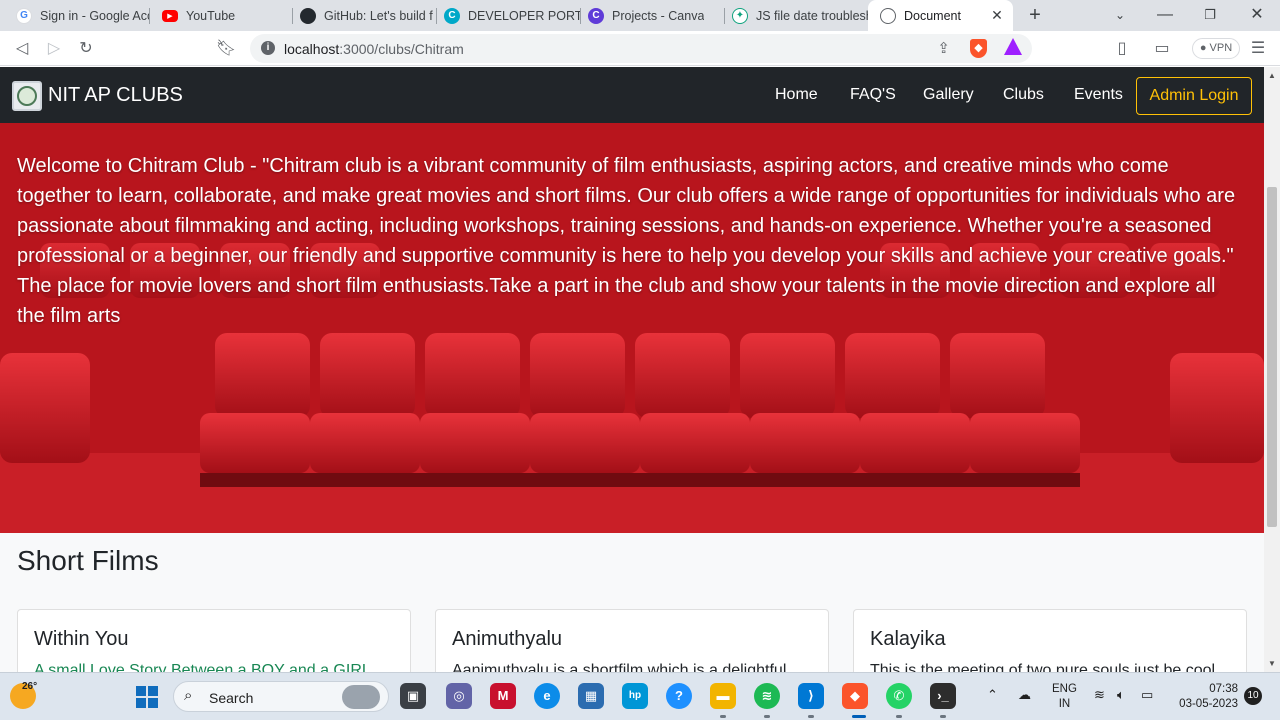 This screenshot has height=720, width=1280. What do you see at coordinates (641, 48) in the screenshot?
I see `address-bar: i localhost:3000/clubs/Chitram ⇪` at bounding box center [641, 48].